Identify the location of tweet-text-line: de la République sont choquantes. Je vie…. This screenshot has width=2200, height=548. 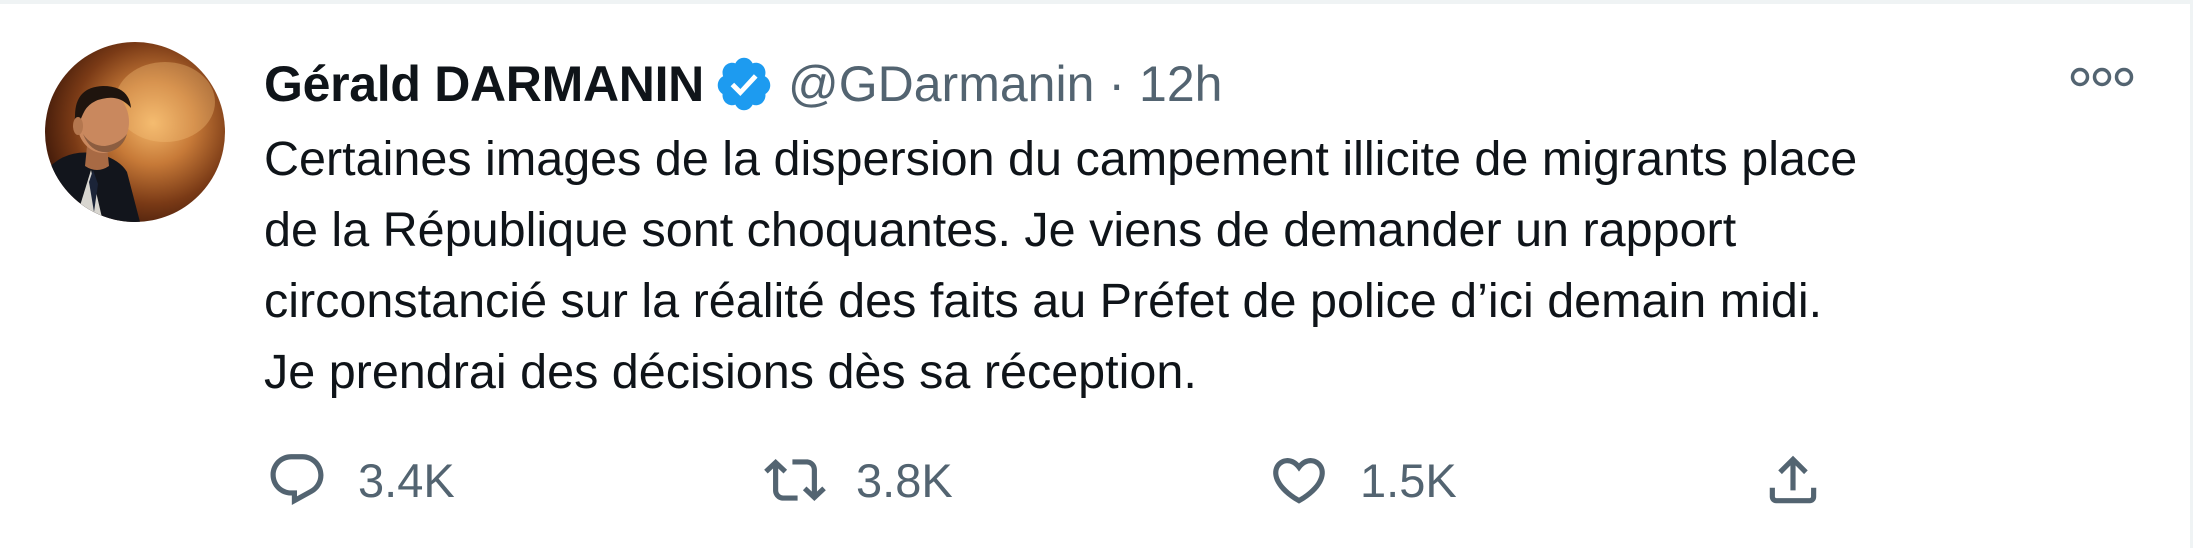
(1000, 230).